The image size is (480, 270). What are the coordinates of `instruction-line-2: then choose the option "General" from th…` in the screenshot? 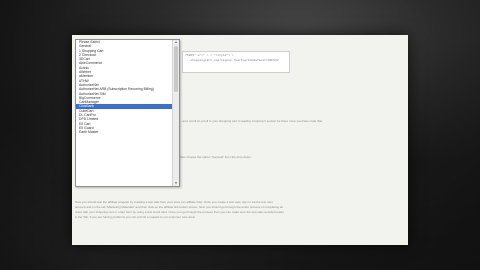 It's located at (215, 157).